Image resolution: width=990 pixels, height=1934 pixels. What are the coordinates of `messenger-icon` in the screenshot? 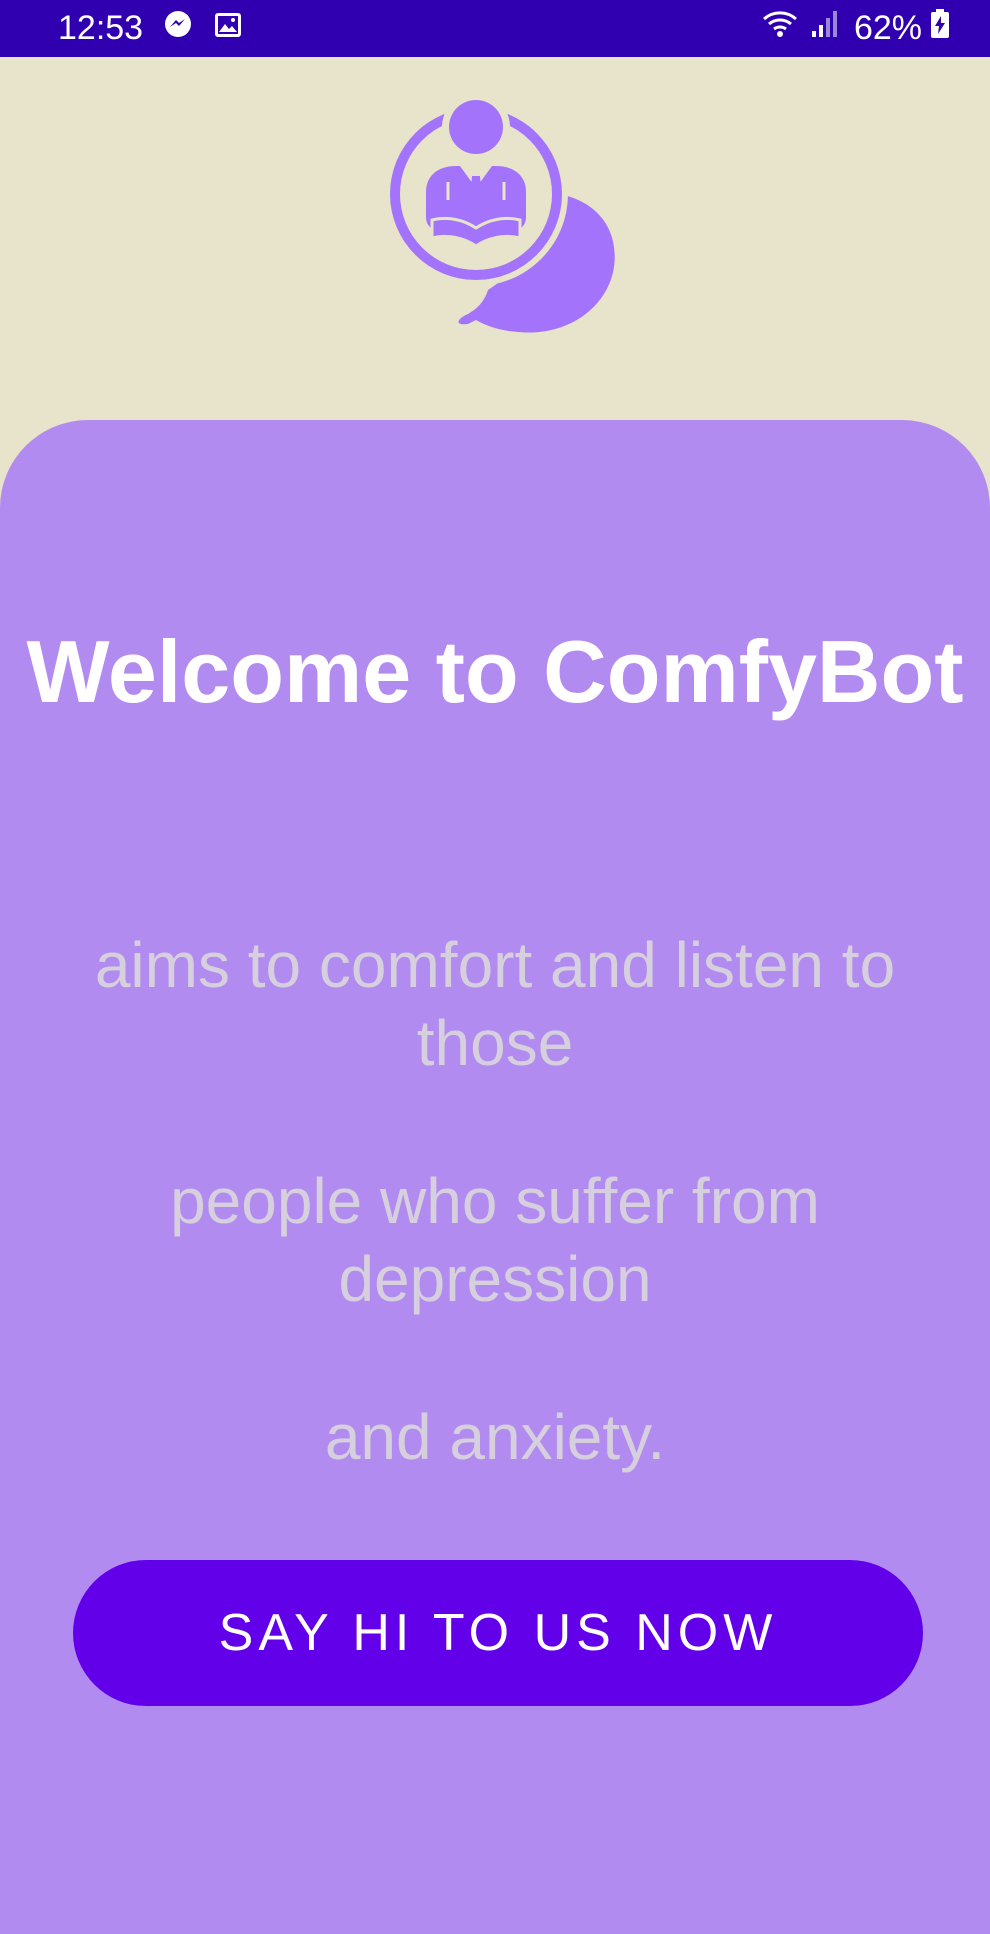 It's located at (178, 28).